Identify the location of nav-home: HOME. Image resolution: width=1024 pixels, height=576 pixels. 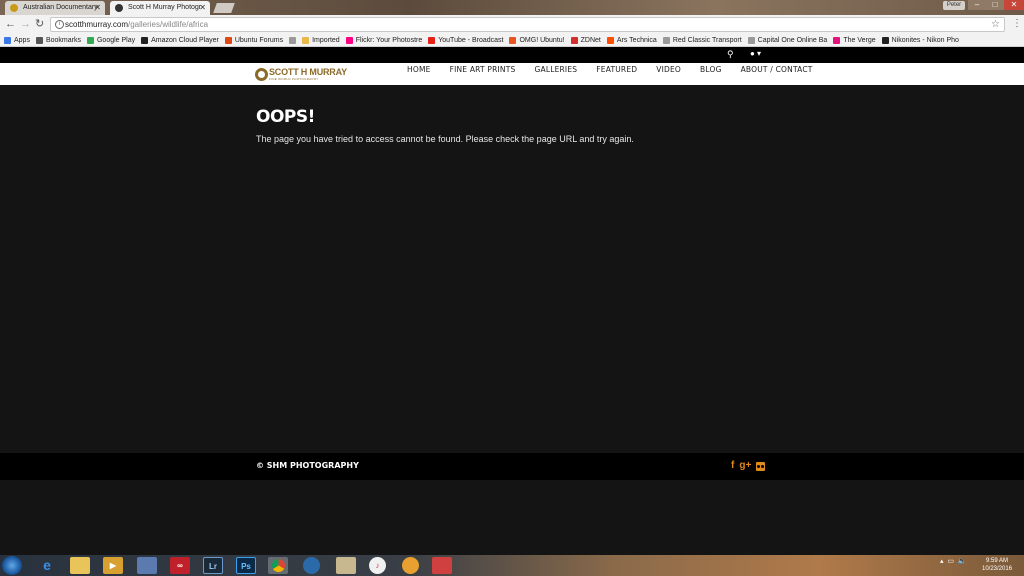
(419, 74).